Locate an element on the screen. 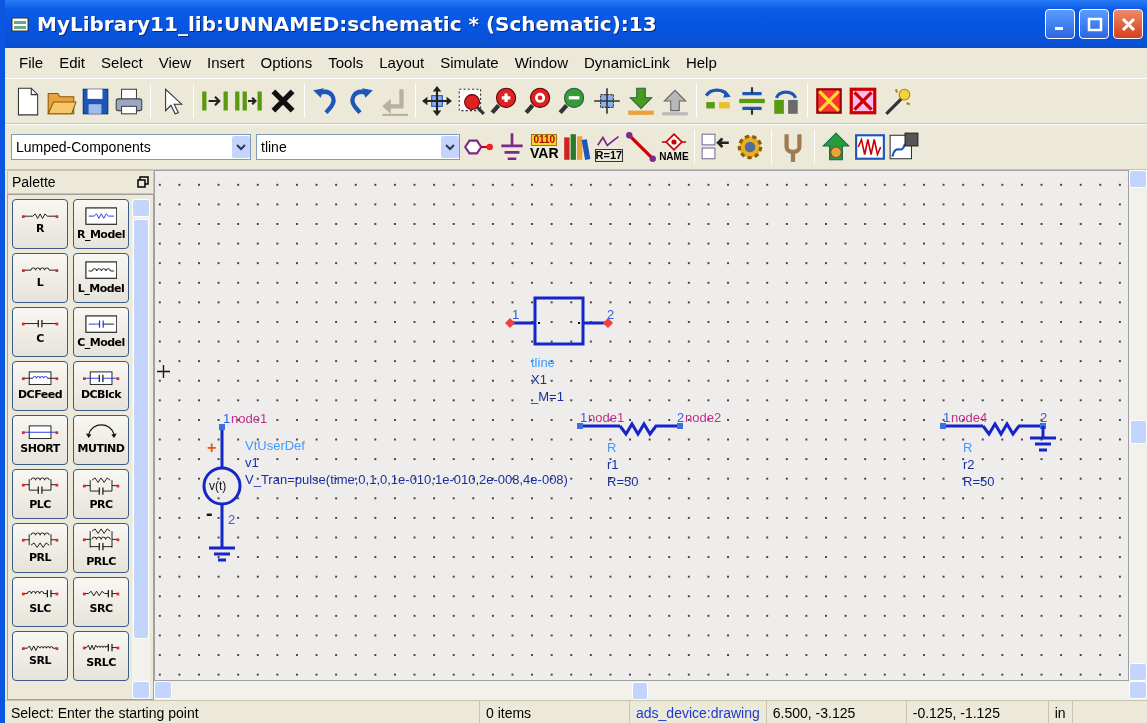 This screenshot has height=723, width=1147. palette-button: PRL is located at coordinates (40, 548).